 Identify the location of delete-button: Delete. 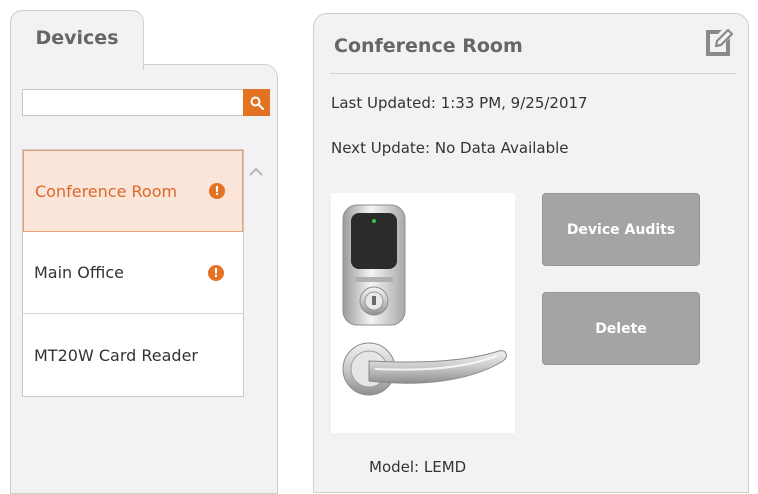
(621, 328).